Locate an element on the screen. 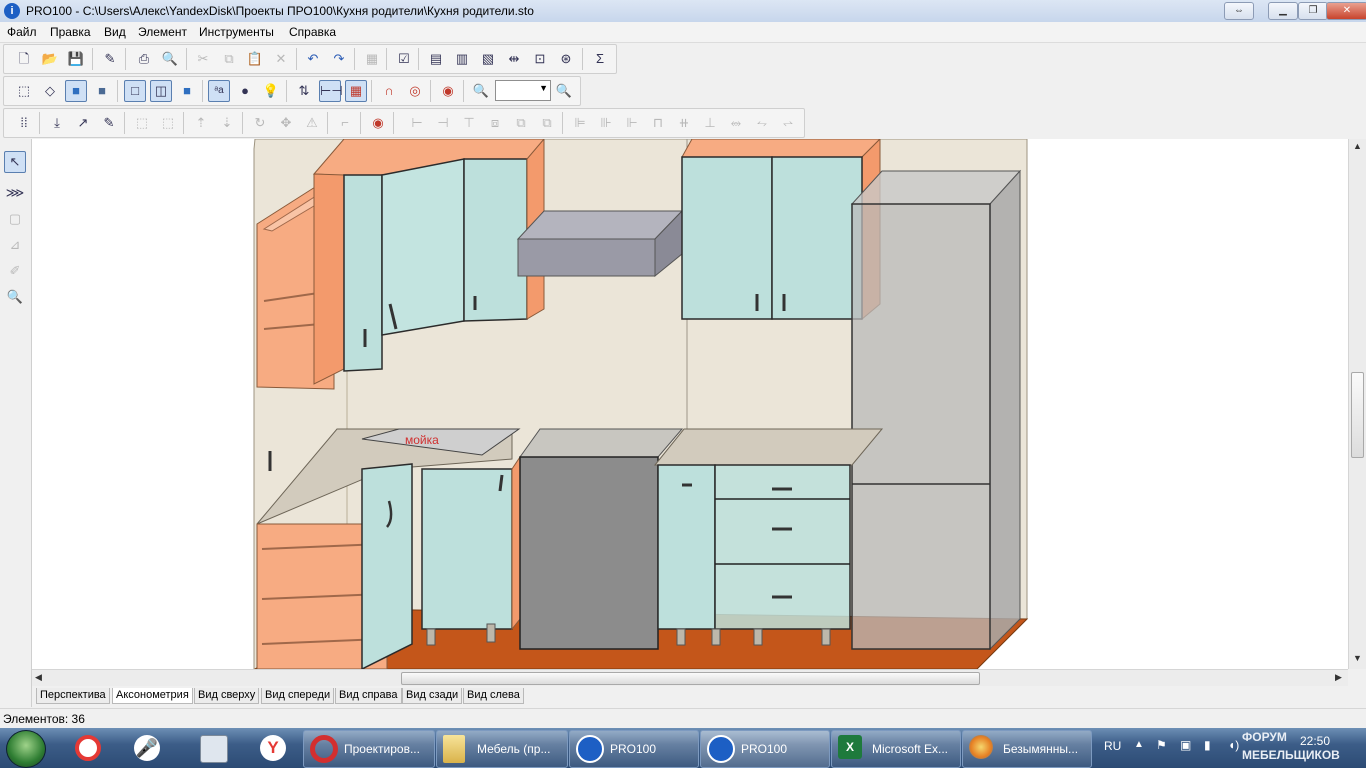  tab-front-view: Вид спереди is located at coordinates (298, 696).